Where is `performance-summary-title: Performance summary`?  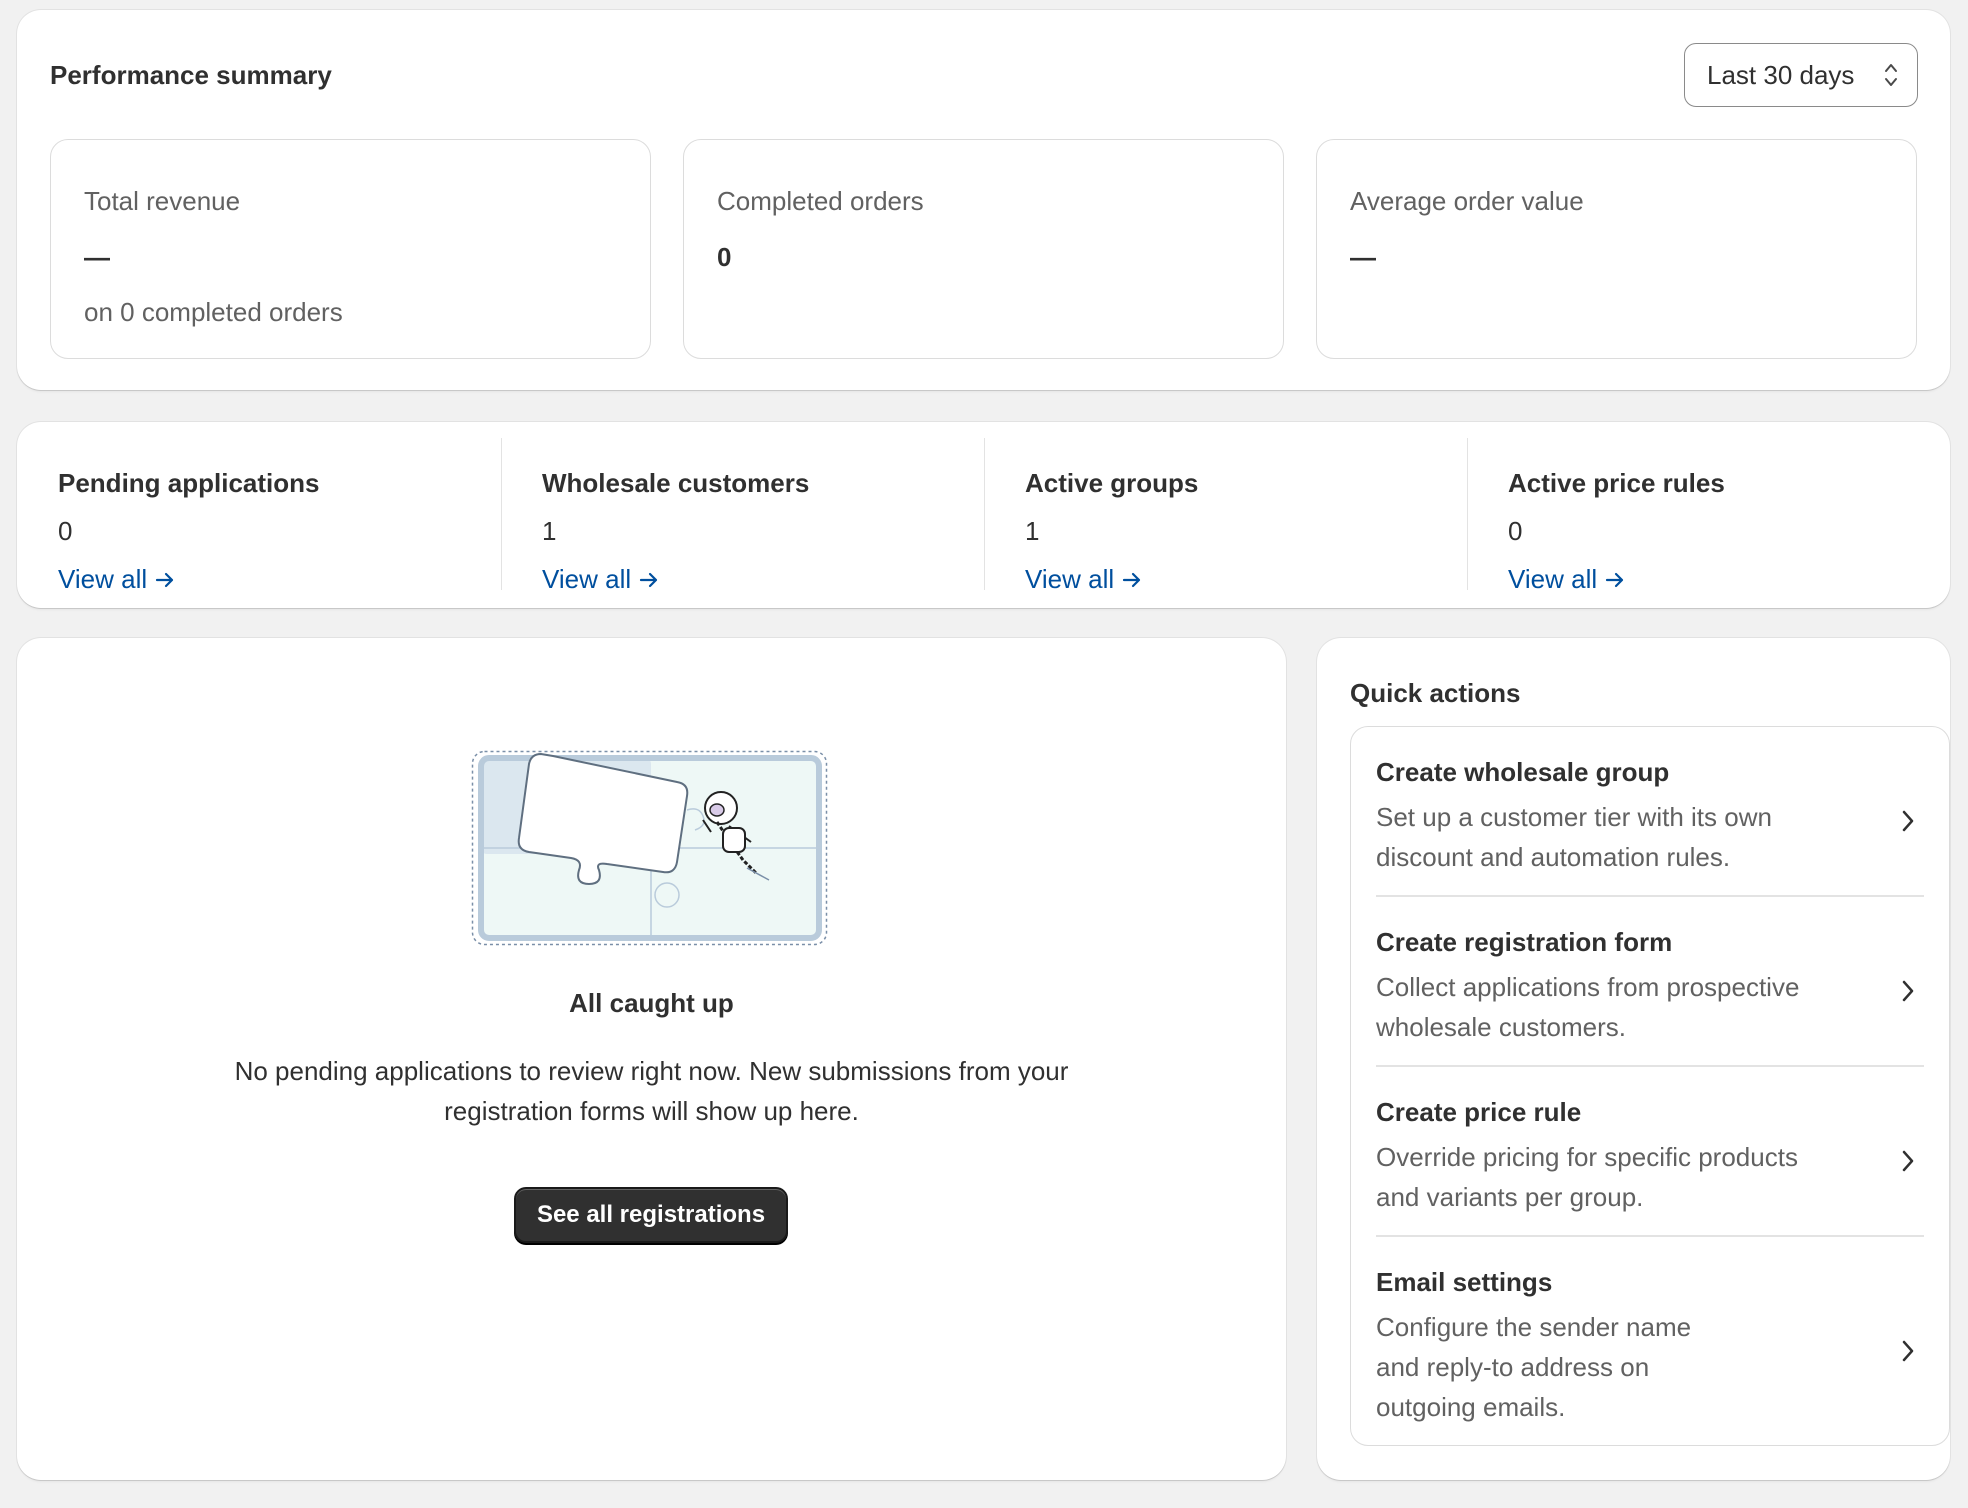
performance-summary-title: Performance summary is located at coordinates (191, 75).